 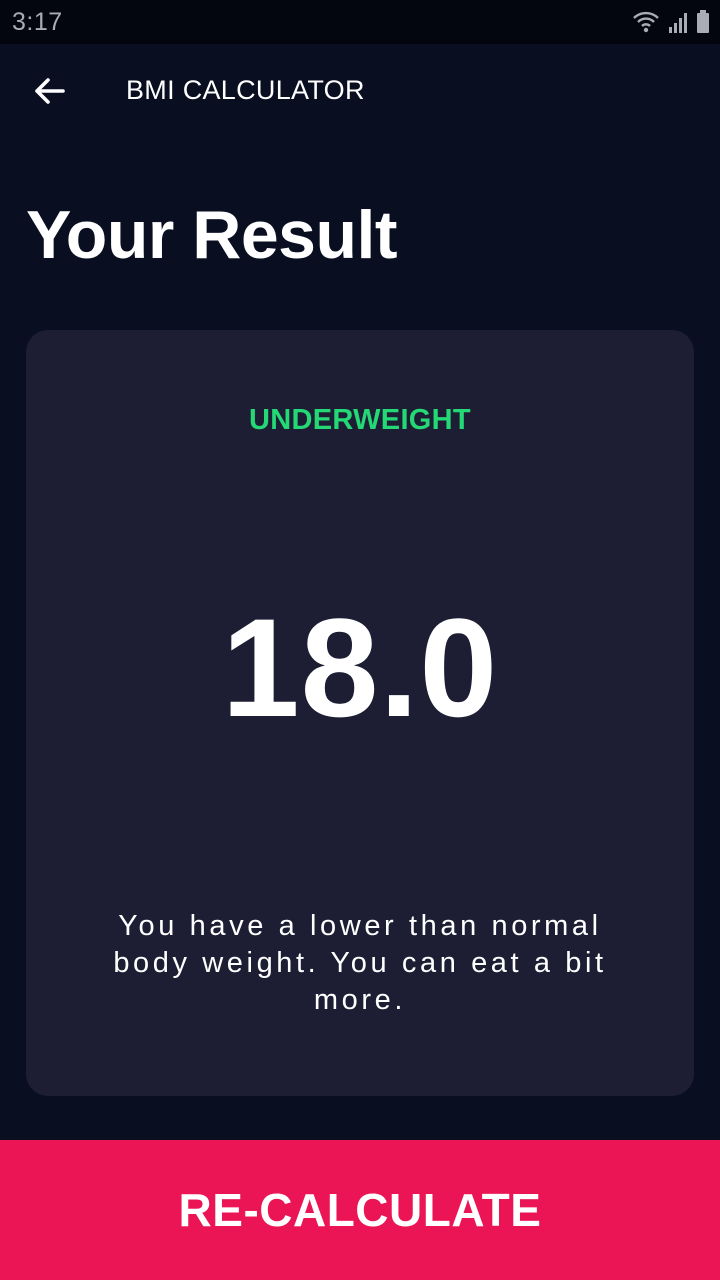 I want to click on wifi-icon, so click(x=646, y=22).